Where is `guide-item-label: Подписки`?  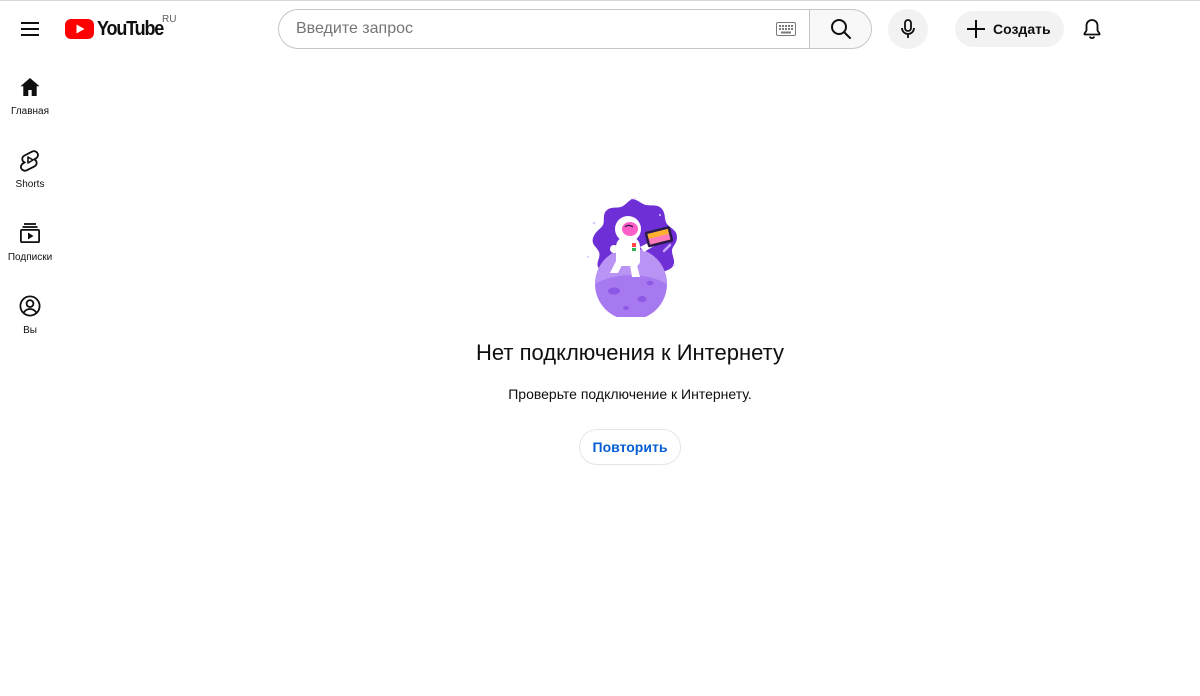 guide-item-label: Подписки is located at coordinates (30, 257).